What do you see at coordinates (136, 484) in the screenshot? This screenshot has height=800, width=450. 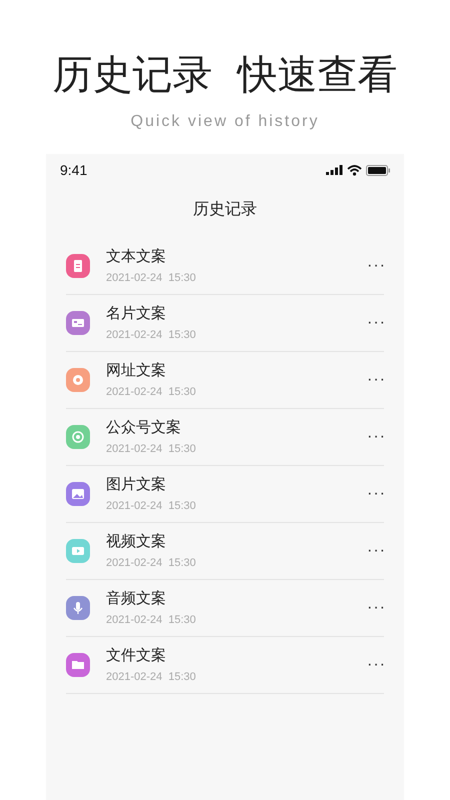 I see `item-title: 图片文案` at bounding box center [136, 484].